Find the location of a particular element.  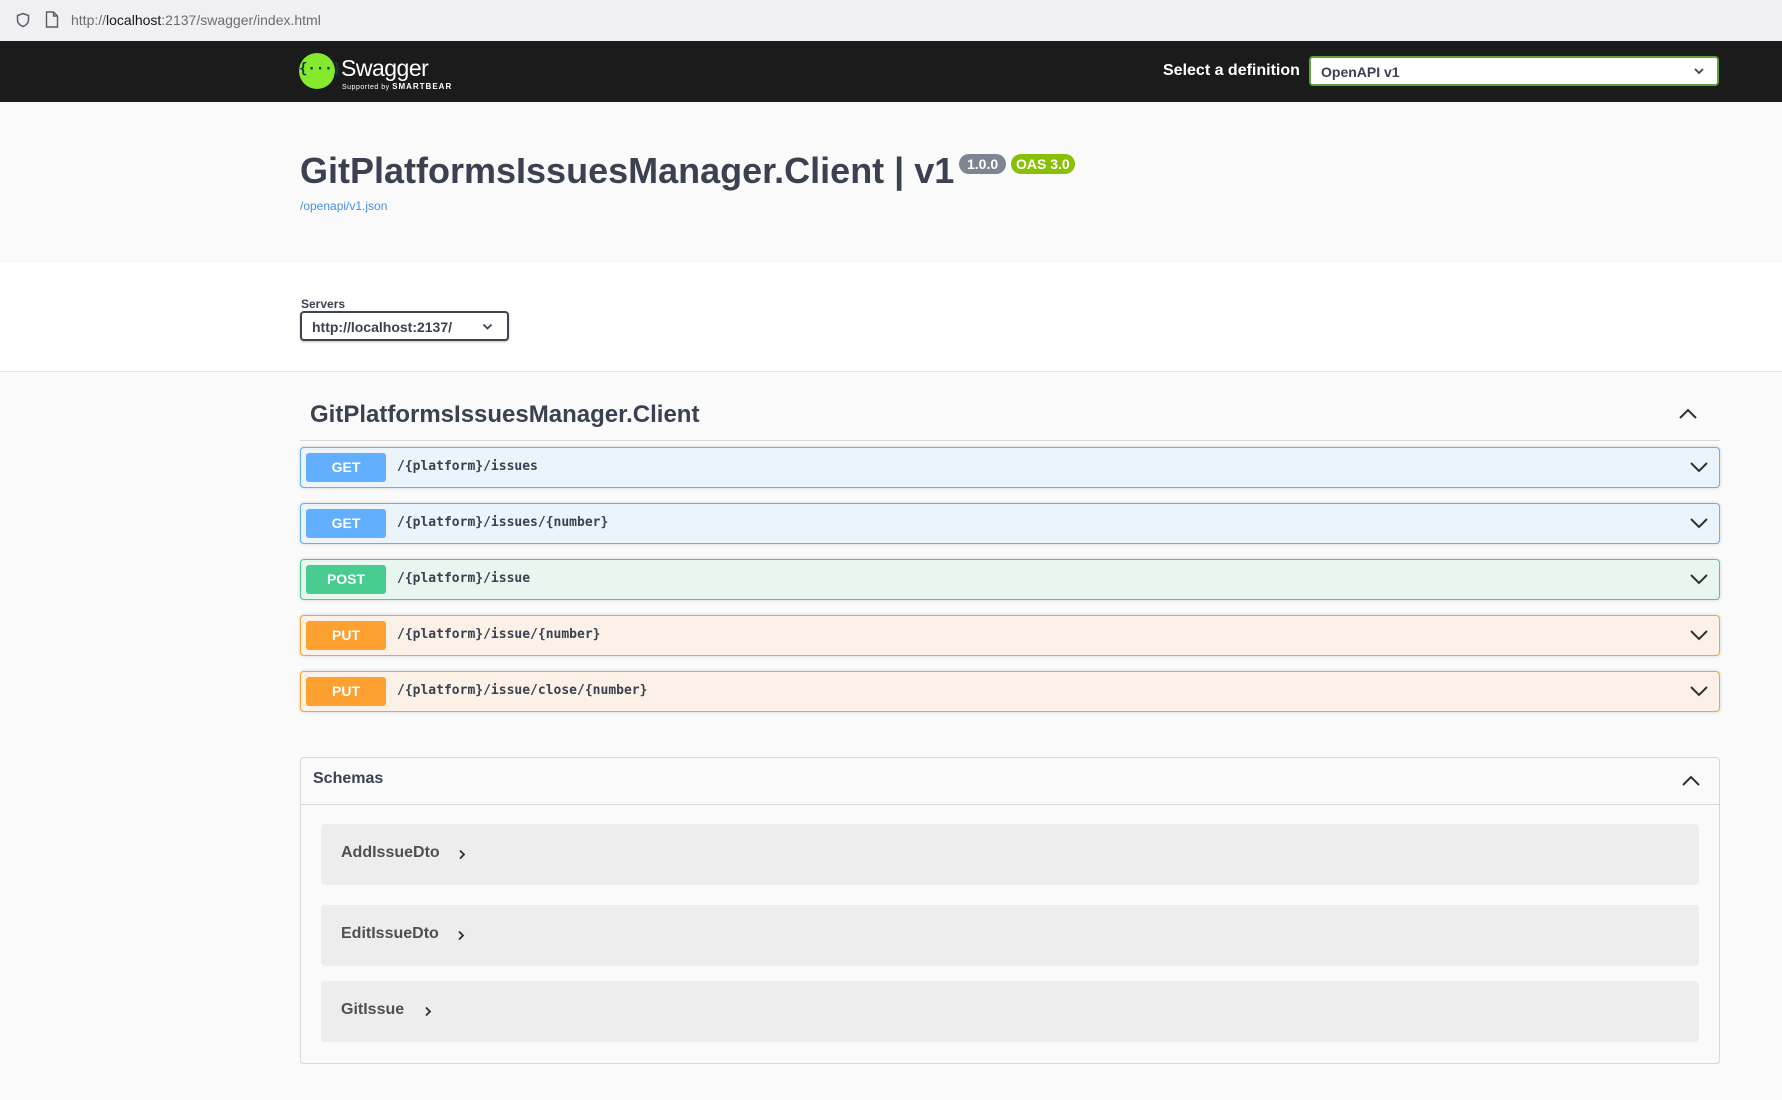

spec-link: /openapi/v1.json is located at coordinates (343, 206).